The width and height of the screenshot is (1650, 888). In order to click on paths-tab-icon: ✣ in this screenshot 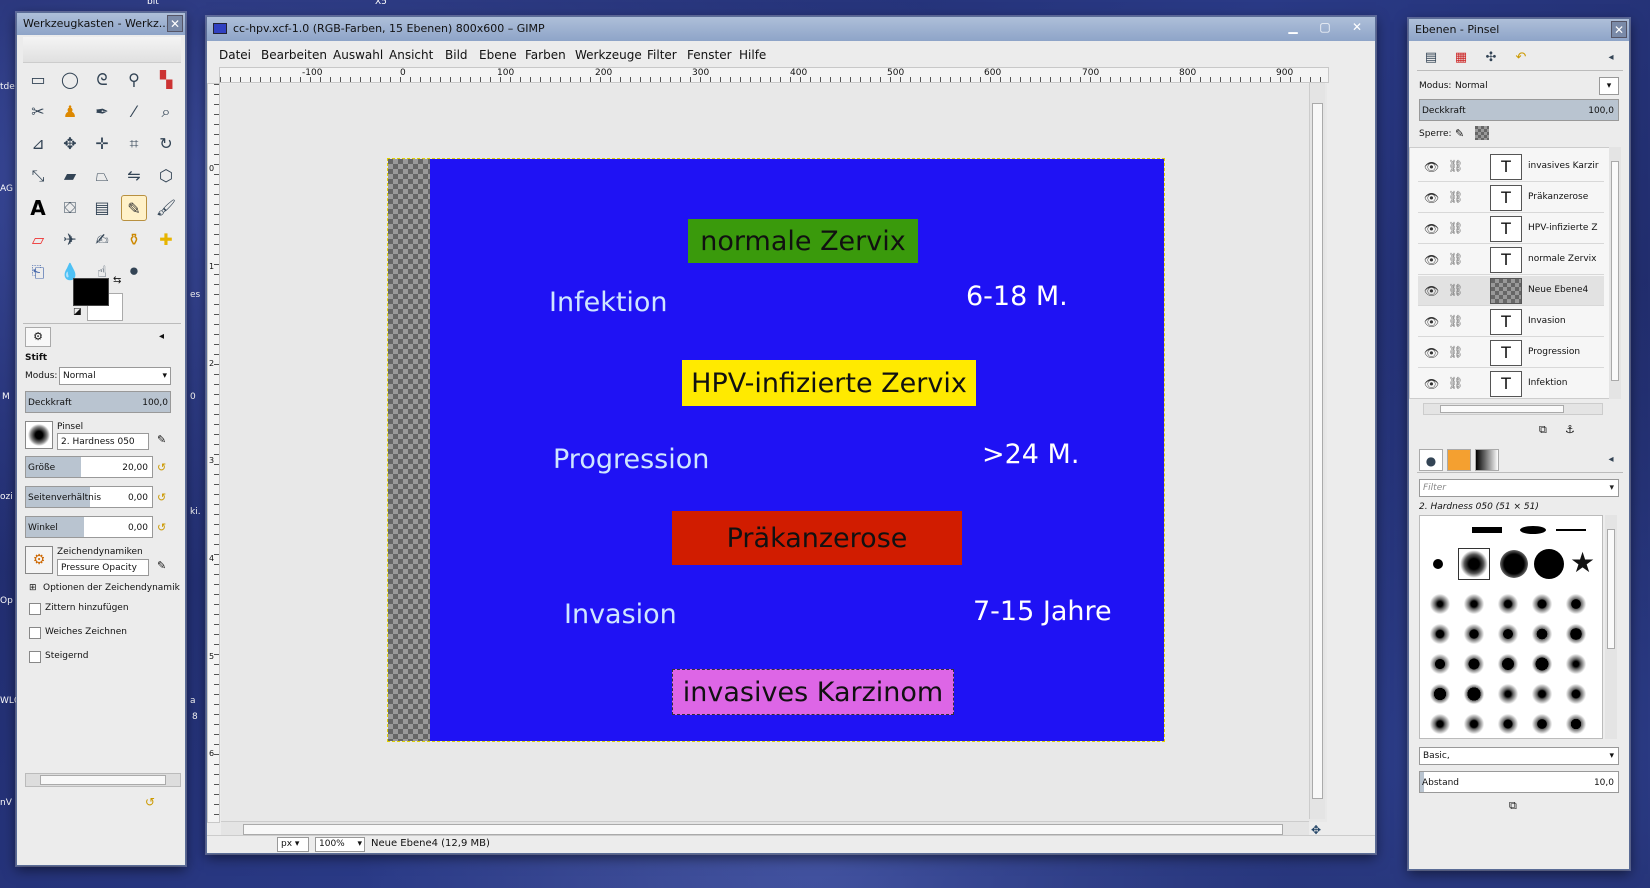, I will do `click(1491, 58)`.